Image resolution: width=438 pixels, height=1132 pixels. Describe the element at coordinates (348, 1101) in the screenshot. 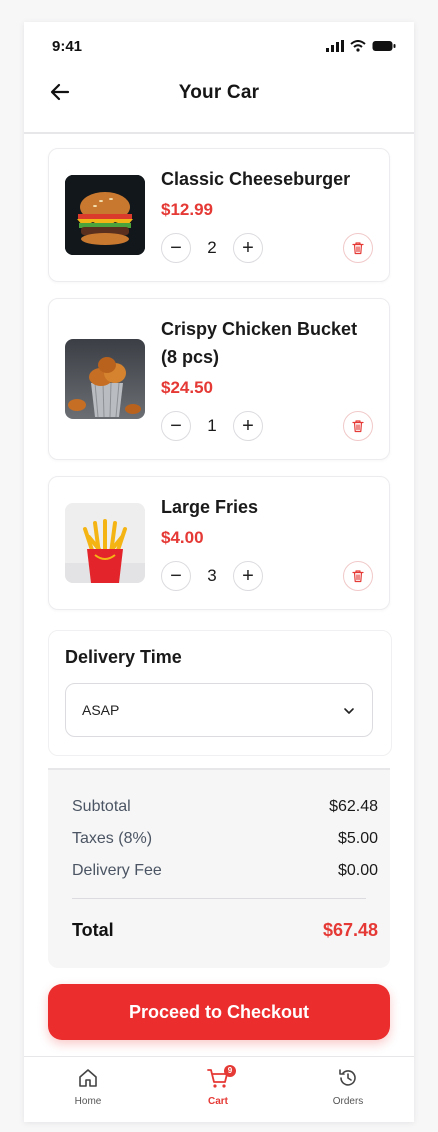

I see `nav-label-orders: Orders` at that location.